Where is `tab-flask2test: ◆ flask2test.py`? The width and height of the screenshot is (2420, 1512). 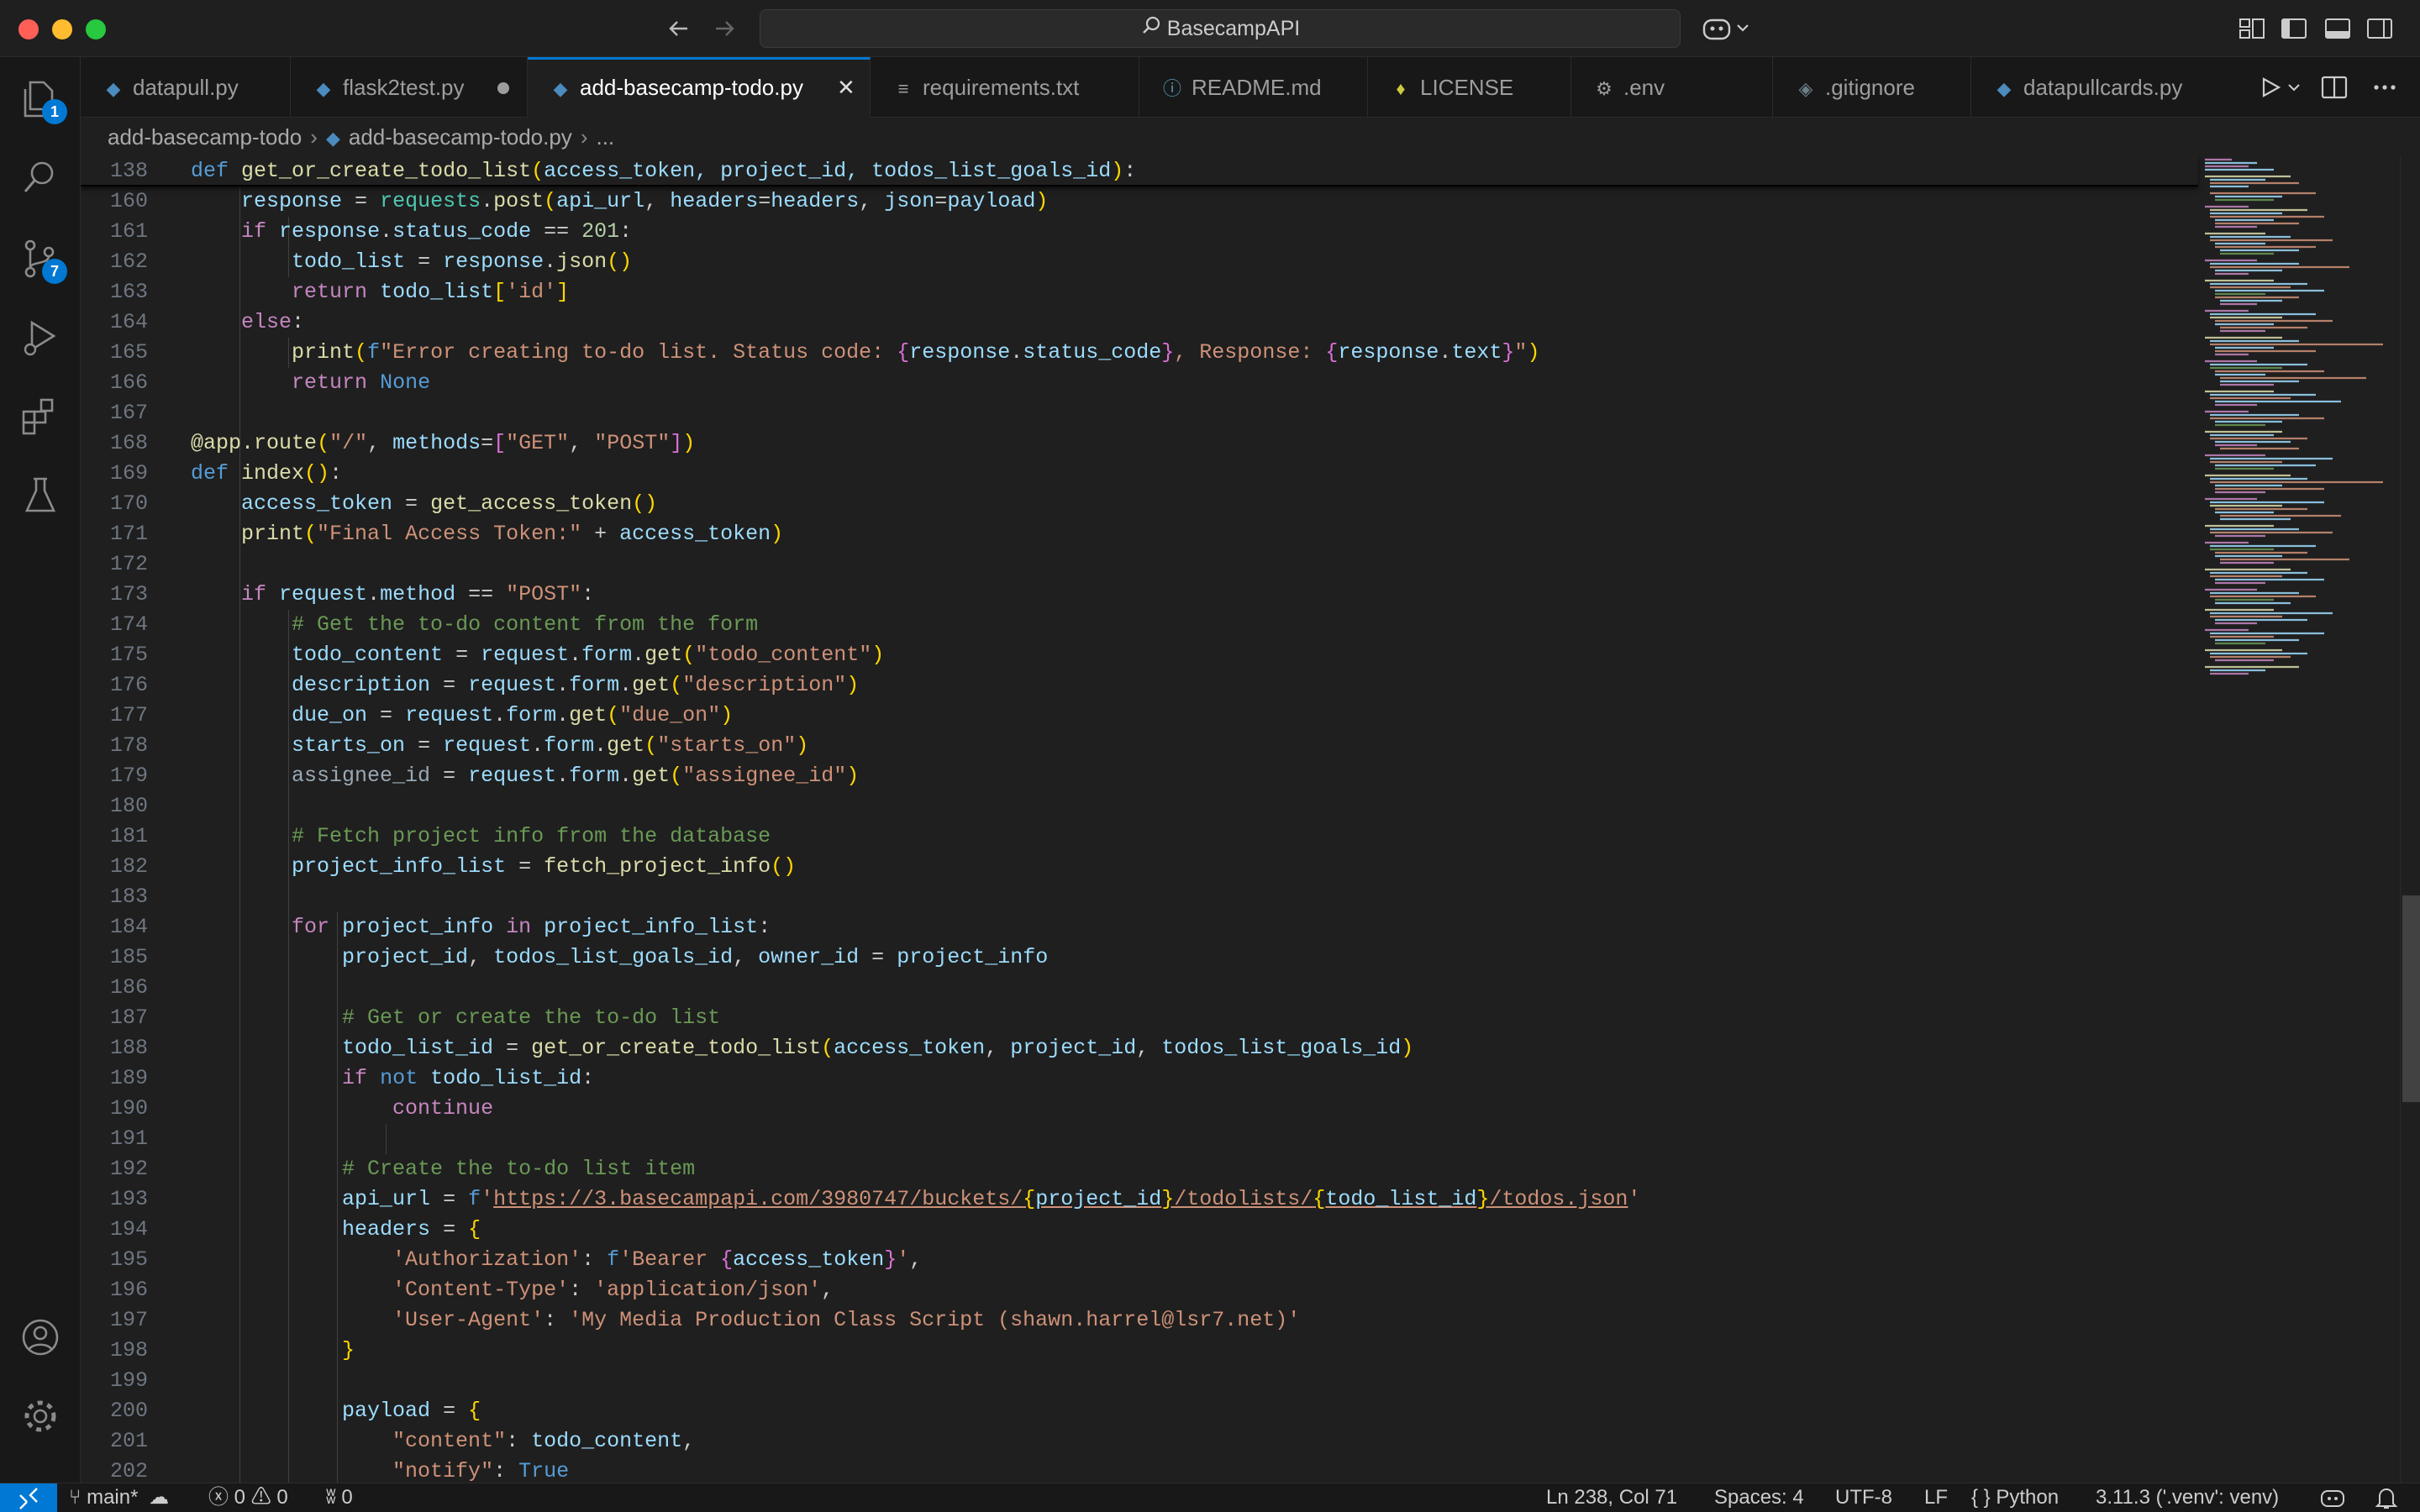
tab-flask2test: ◆ flask2test.py is located at coordinates (409, 87).